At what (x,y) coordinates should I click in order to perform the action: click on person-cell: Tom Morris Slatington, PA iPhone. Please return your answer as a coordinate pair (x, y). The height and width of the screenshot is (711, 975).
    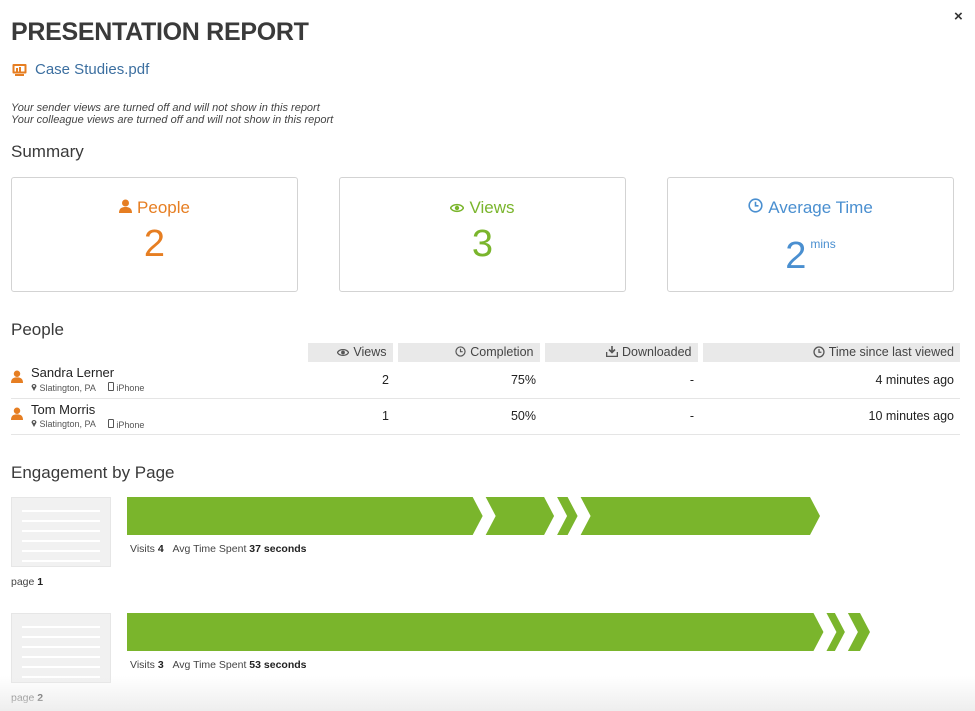
    Looking at the image, I should click on (158, 416).